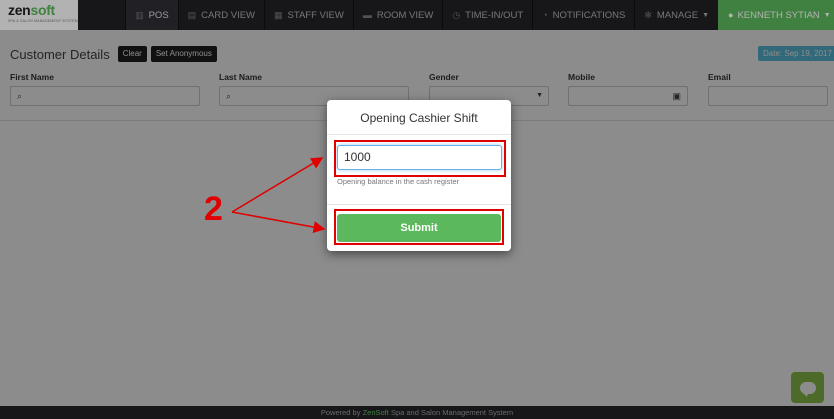  What do you see at coordinates (419, 134) in the screenshot?
I see `modal-header-divider` at bounding box center [419, 134].